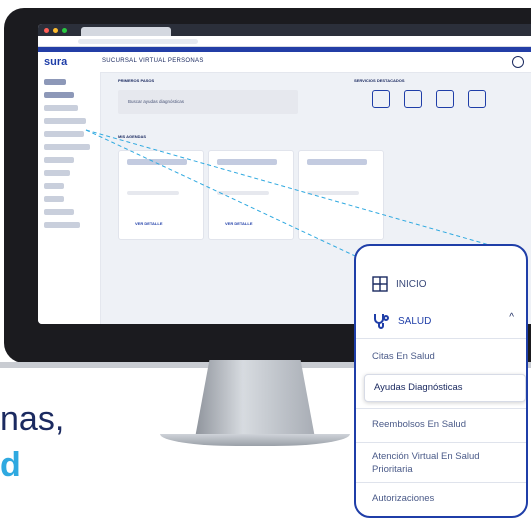 The width and height of the screenshot is (531, 518). I want to click on sura-logo: sura, so click(55, 62).